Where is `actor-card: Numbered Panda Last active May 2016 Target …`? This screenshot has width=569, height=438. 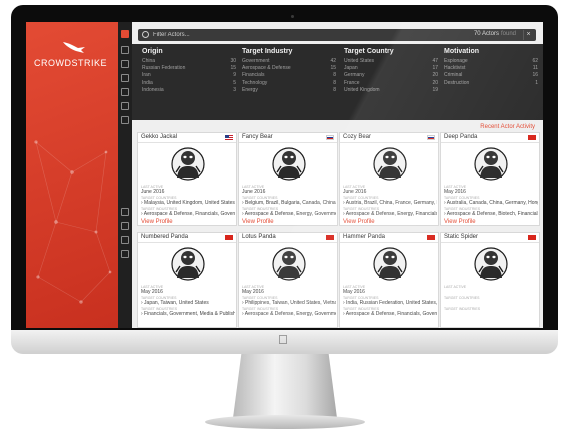 actor-card: Numbered Panda Last active May 2016 Target … is located at coordinates (187, 280).